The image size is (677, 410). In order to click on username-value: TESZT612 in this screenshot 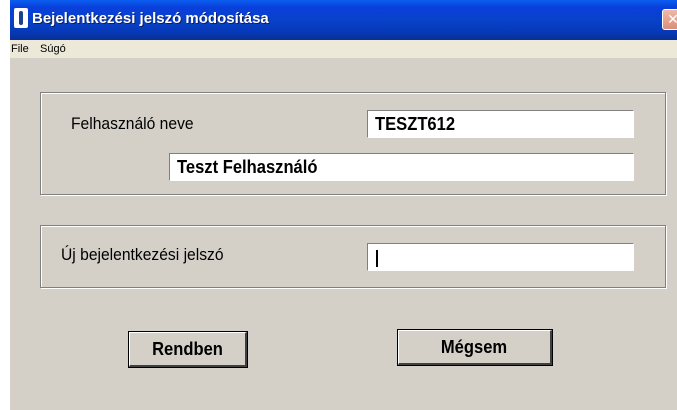, I will do `click(415, 124)`.